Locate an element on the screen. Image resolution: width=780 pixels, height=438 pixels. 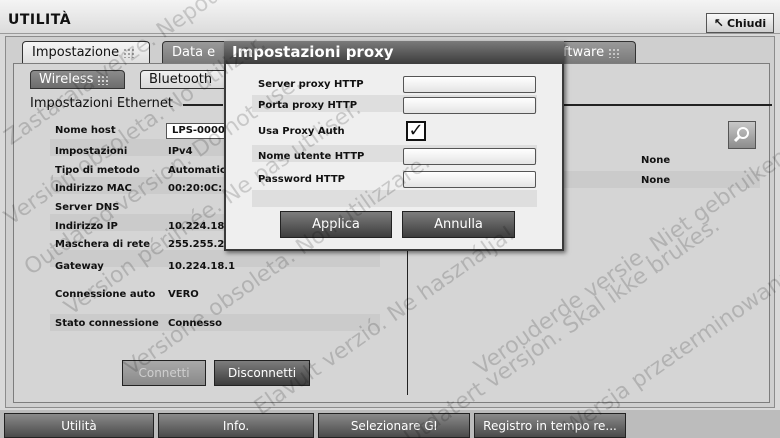
tab-label: Data e is located at coordinates (194, 52).